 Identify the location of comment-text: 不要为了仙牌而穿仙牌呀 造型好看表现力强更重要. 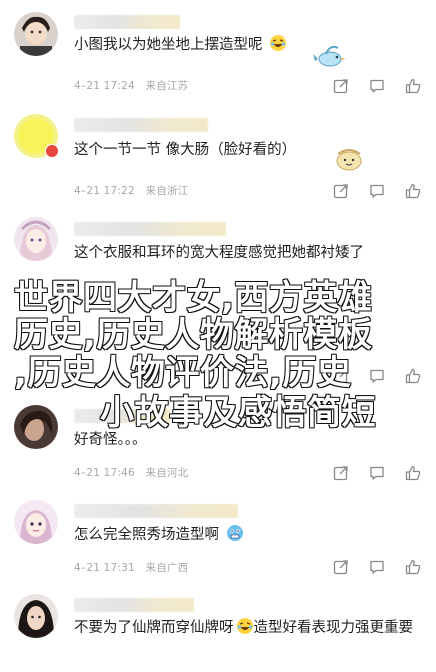
(248, 628).